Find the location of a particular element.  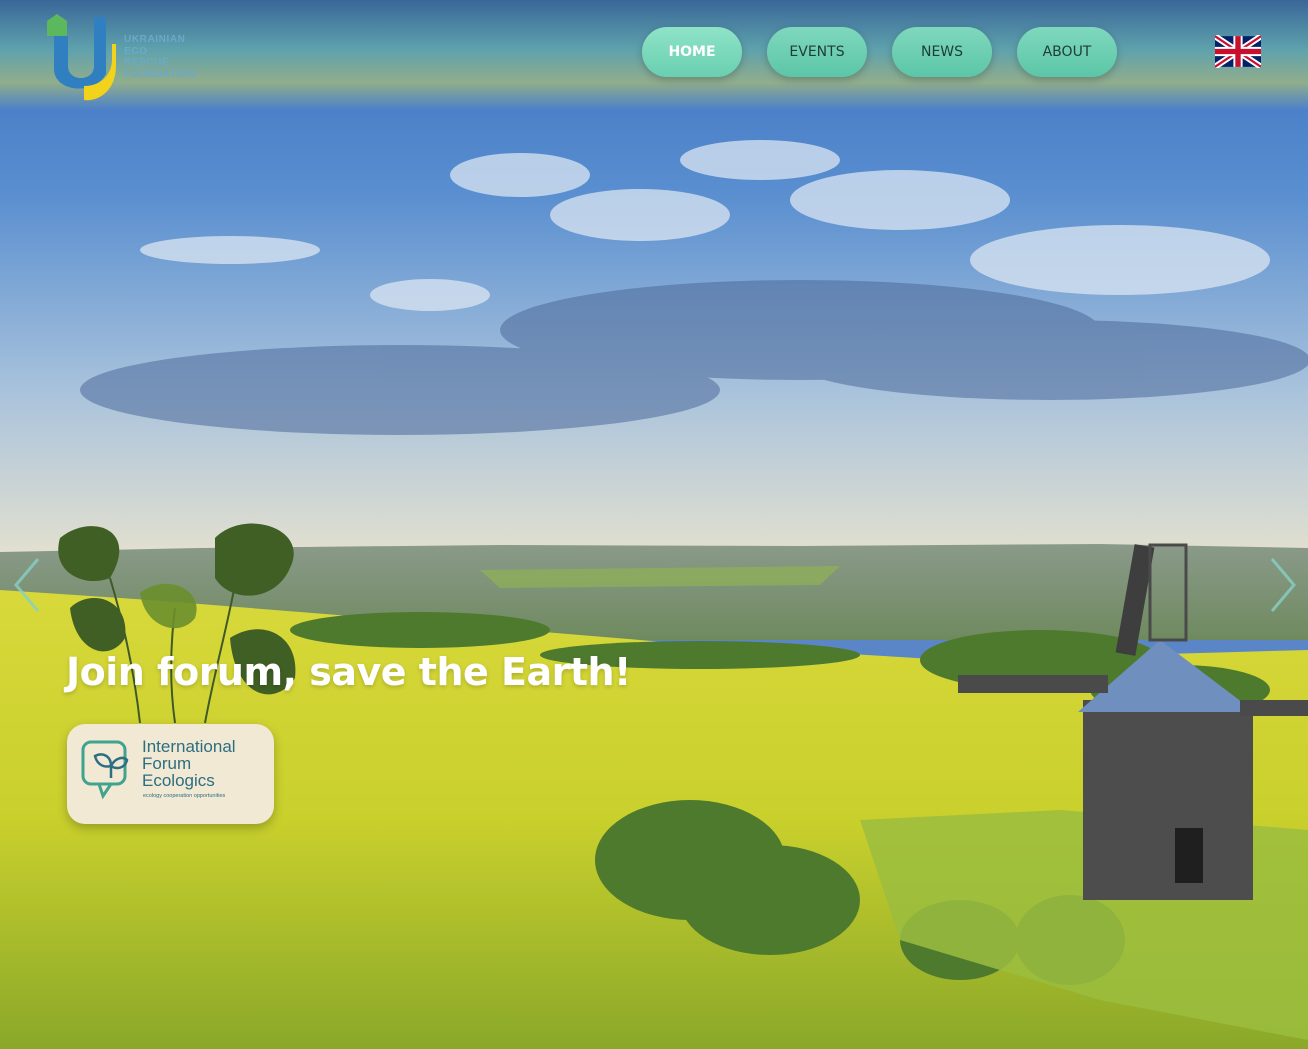

site-logo: Ukrainian Eco Rescue Foundation is located at coordinates (131, 59).